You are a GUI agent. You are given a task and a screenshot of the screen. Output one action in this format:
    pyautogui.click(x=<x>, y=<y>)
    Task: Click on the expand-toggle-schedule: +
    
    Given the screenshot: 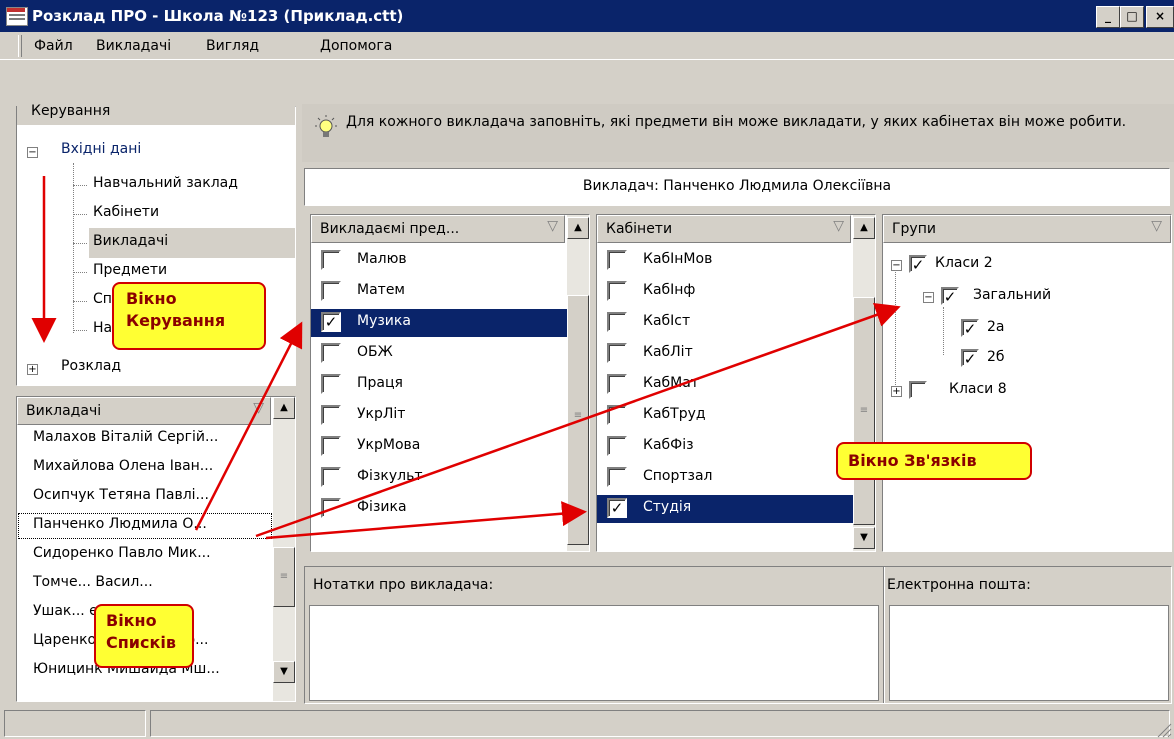 What is the action you would take?
    pyautogui.click(x=32, y=369)
    